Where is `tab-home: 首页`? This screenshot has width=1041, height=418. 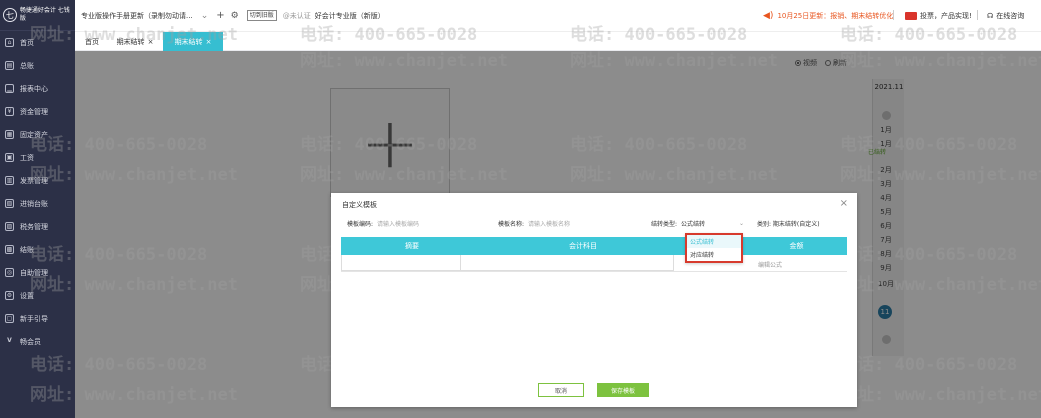
tab-home: 首页 is located at coordinates (92, 41).